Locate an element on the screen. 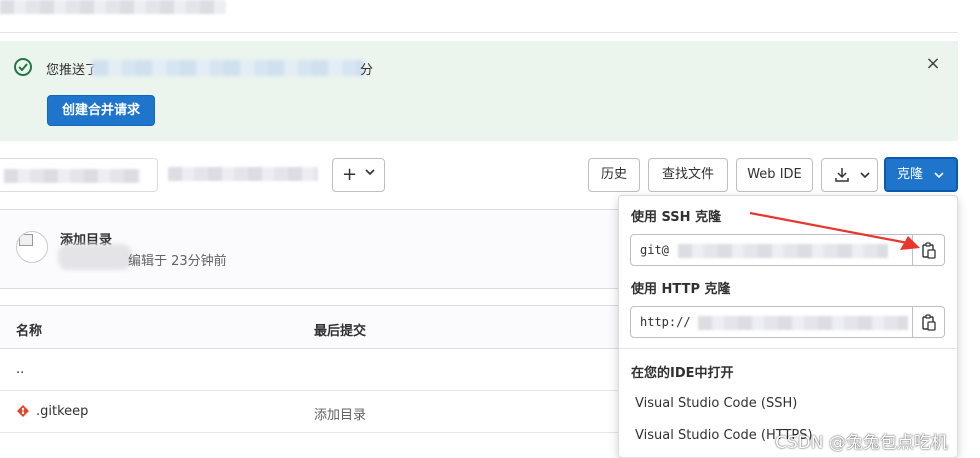  alert-message-prefix: 您推送了 is located at coordinates (72, 70).